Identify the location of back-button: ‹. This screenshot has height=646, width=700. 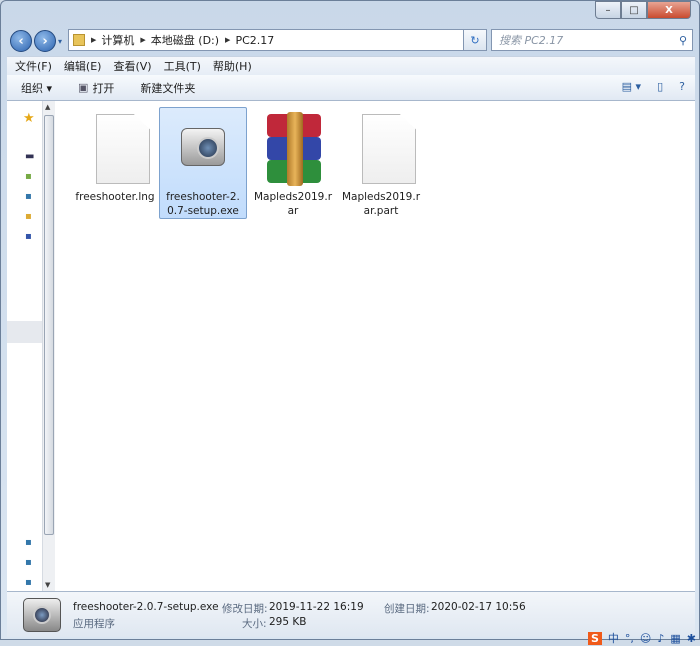
(21, 41).